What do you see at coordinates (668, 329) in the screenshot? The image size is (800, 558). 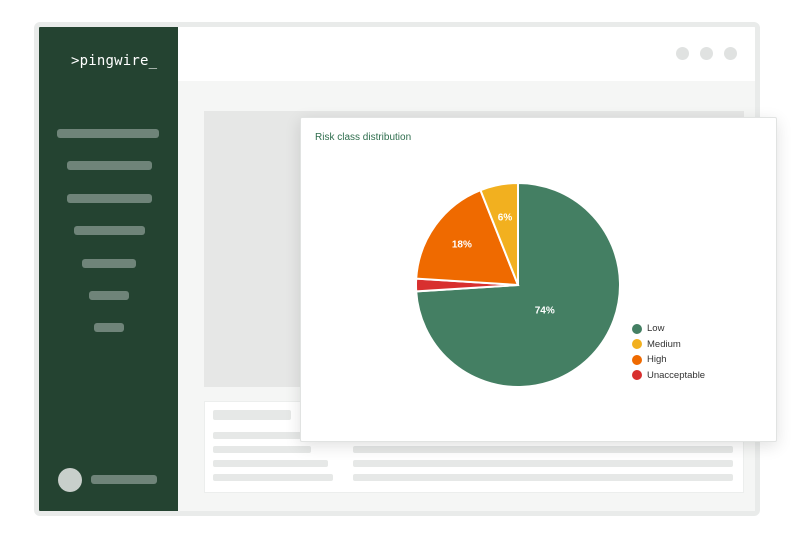 I see `legend-item-low: Low` at bounding box center [668, 329].